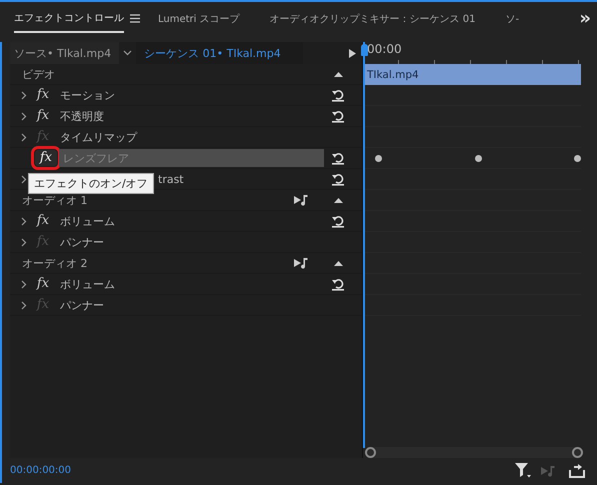  What do you see at coordinates (513, 18) in the screenshot?
I see `panel-tab: ソ-` at bounding box center [513, 18].